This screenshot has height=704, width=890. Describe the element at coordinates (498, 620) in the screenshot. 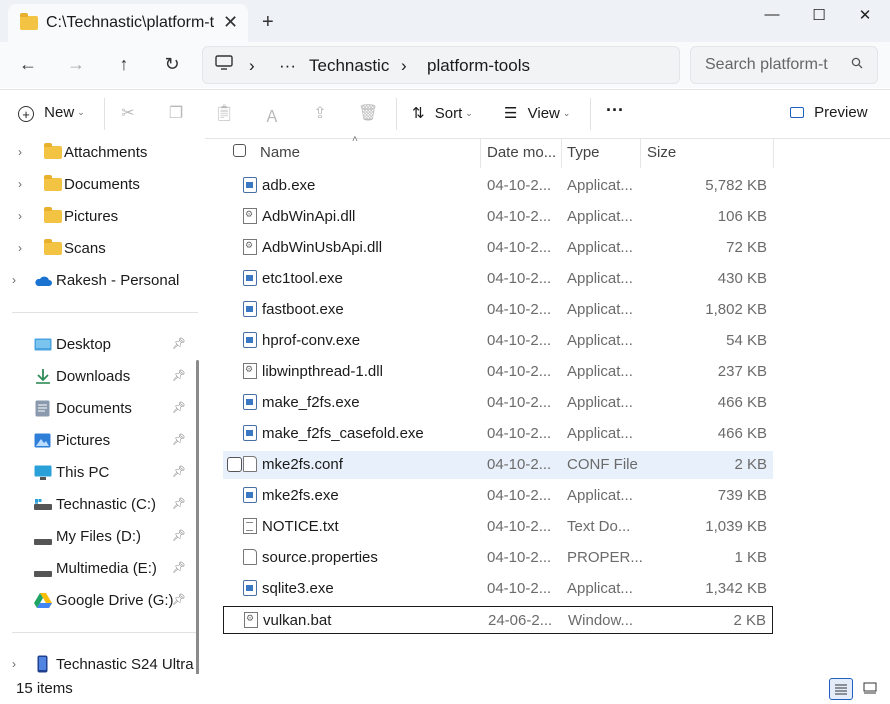

I see `file-row: vulkan.bat 24-06-2... Window... 2 KB` at that location.